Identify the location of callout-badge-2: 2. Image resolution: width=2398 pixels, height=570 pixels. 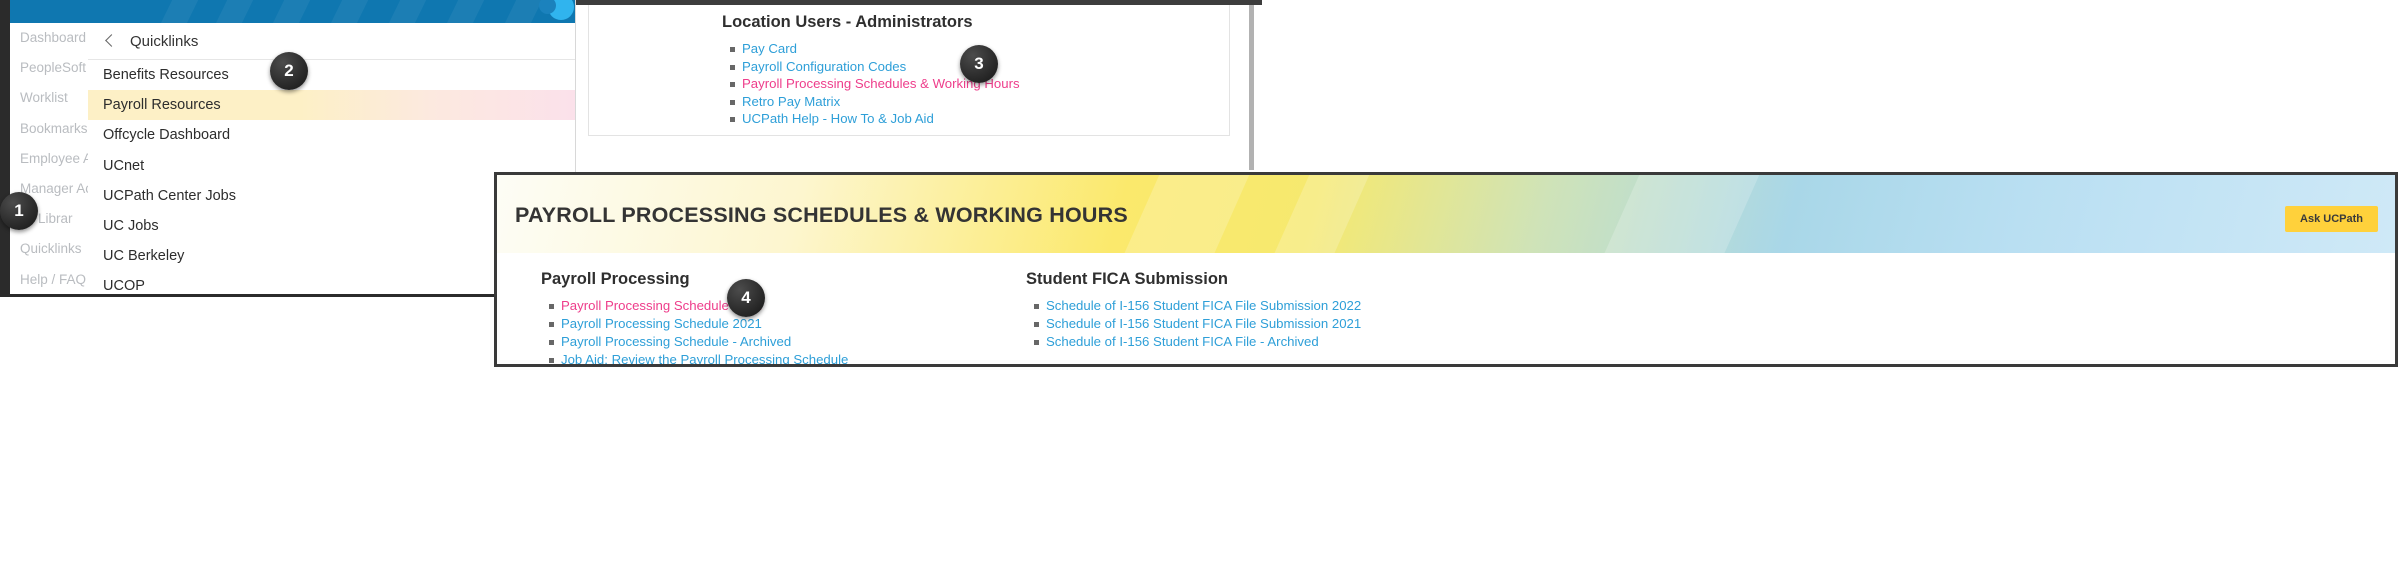
(289, 71).